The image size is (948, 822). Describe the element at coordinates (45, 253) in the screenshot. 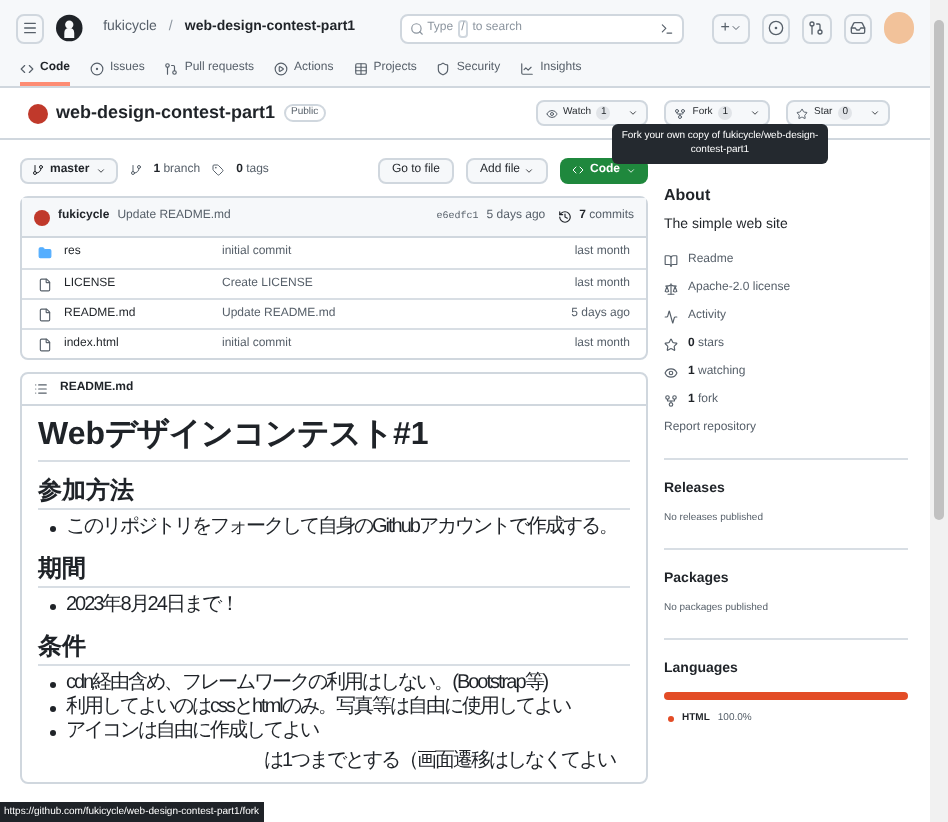

I see `folder-icon` at that location.